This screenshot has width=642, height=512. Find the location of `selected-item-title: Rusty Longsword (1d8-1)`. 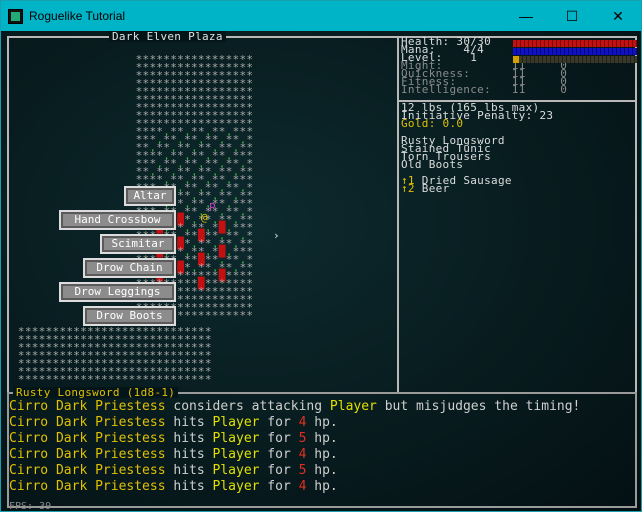

selected-item-title: Rusty Longsword (1d8-1) is located at coordinates (96, 392).